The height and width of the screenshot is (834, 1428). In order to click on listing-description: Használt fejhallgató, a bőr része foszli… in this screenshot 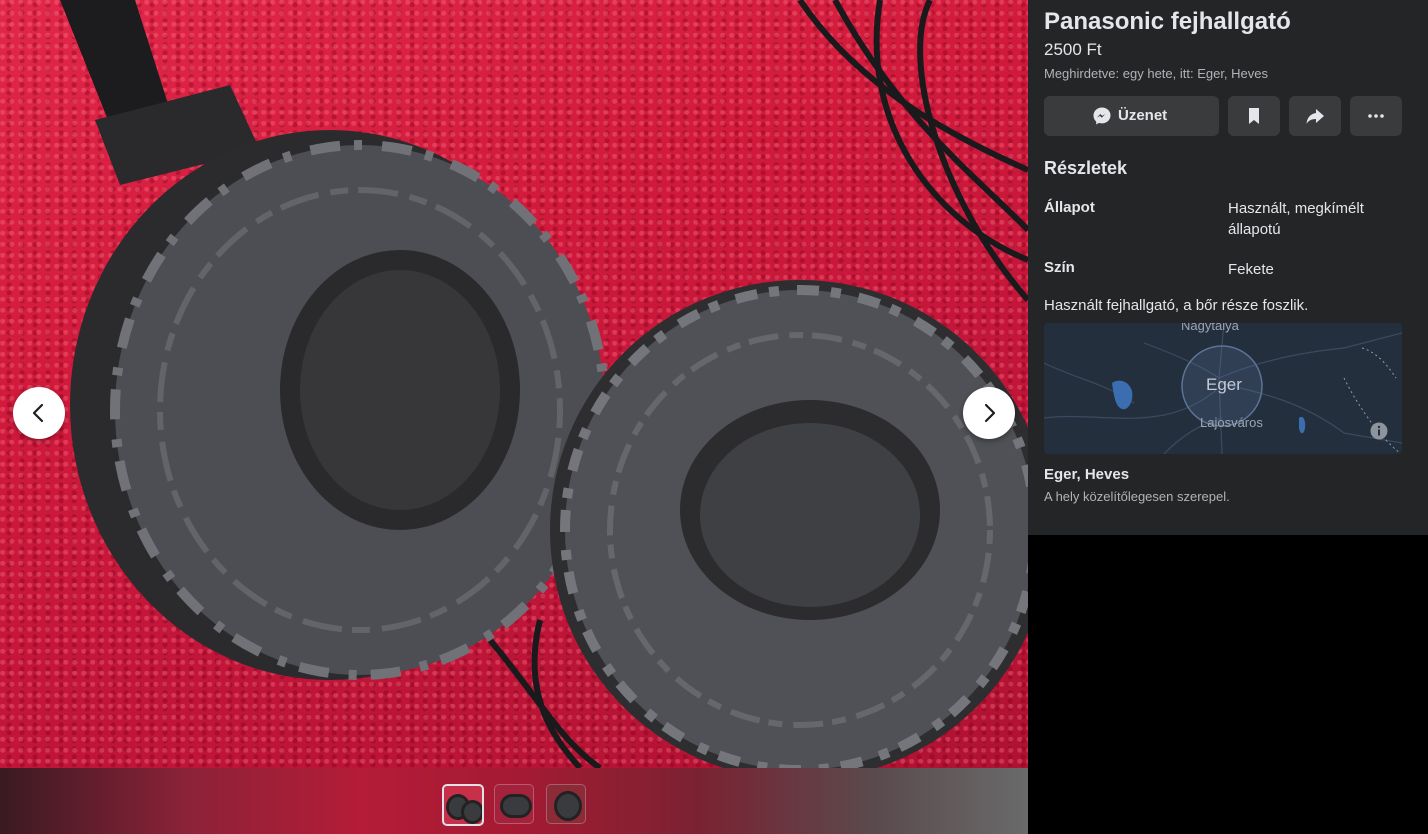, I will do `click(1176, 305)`.